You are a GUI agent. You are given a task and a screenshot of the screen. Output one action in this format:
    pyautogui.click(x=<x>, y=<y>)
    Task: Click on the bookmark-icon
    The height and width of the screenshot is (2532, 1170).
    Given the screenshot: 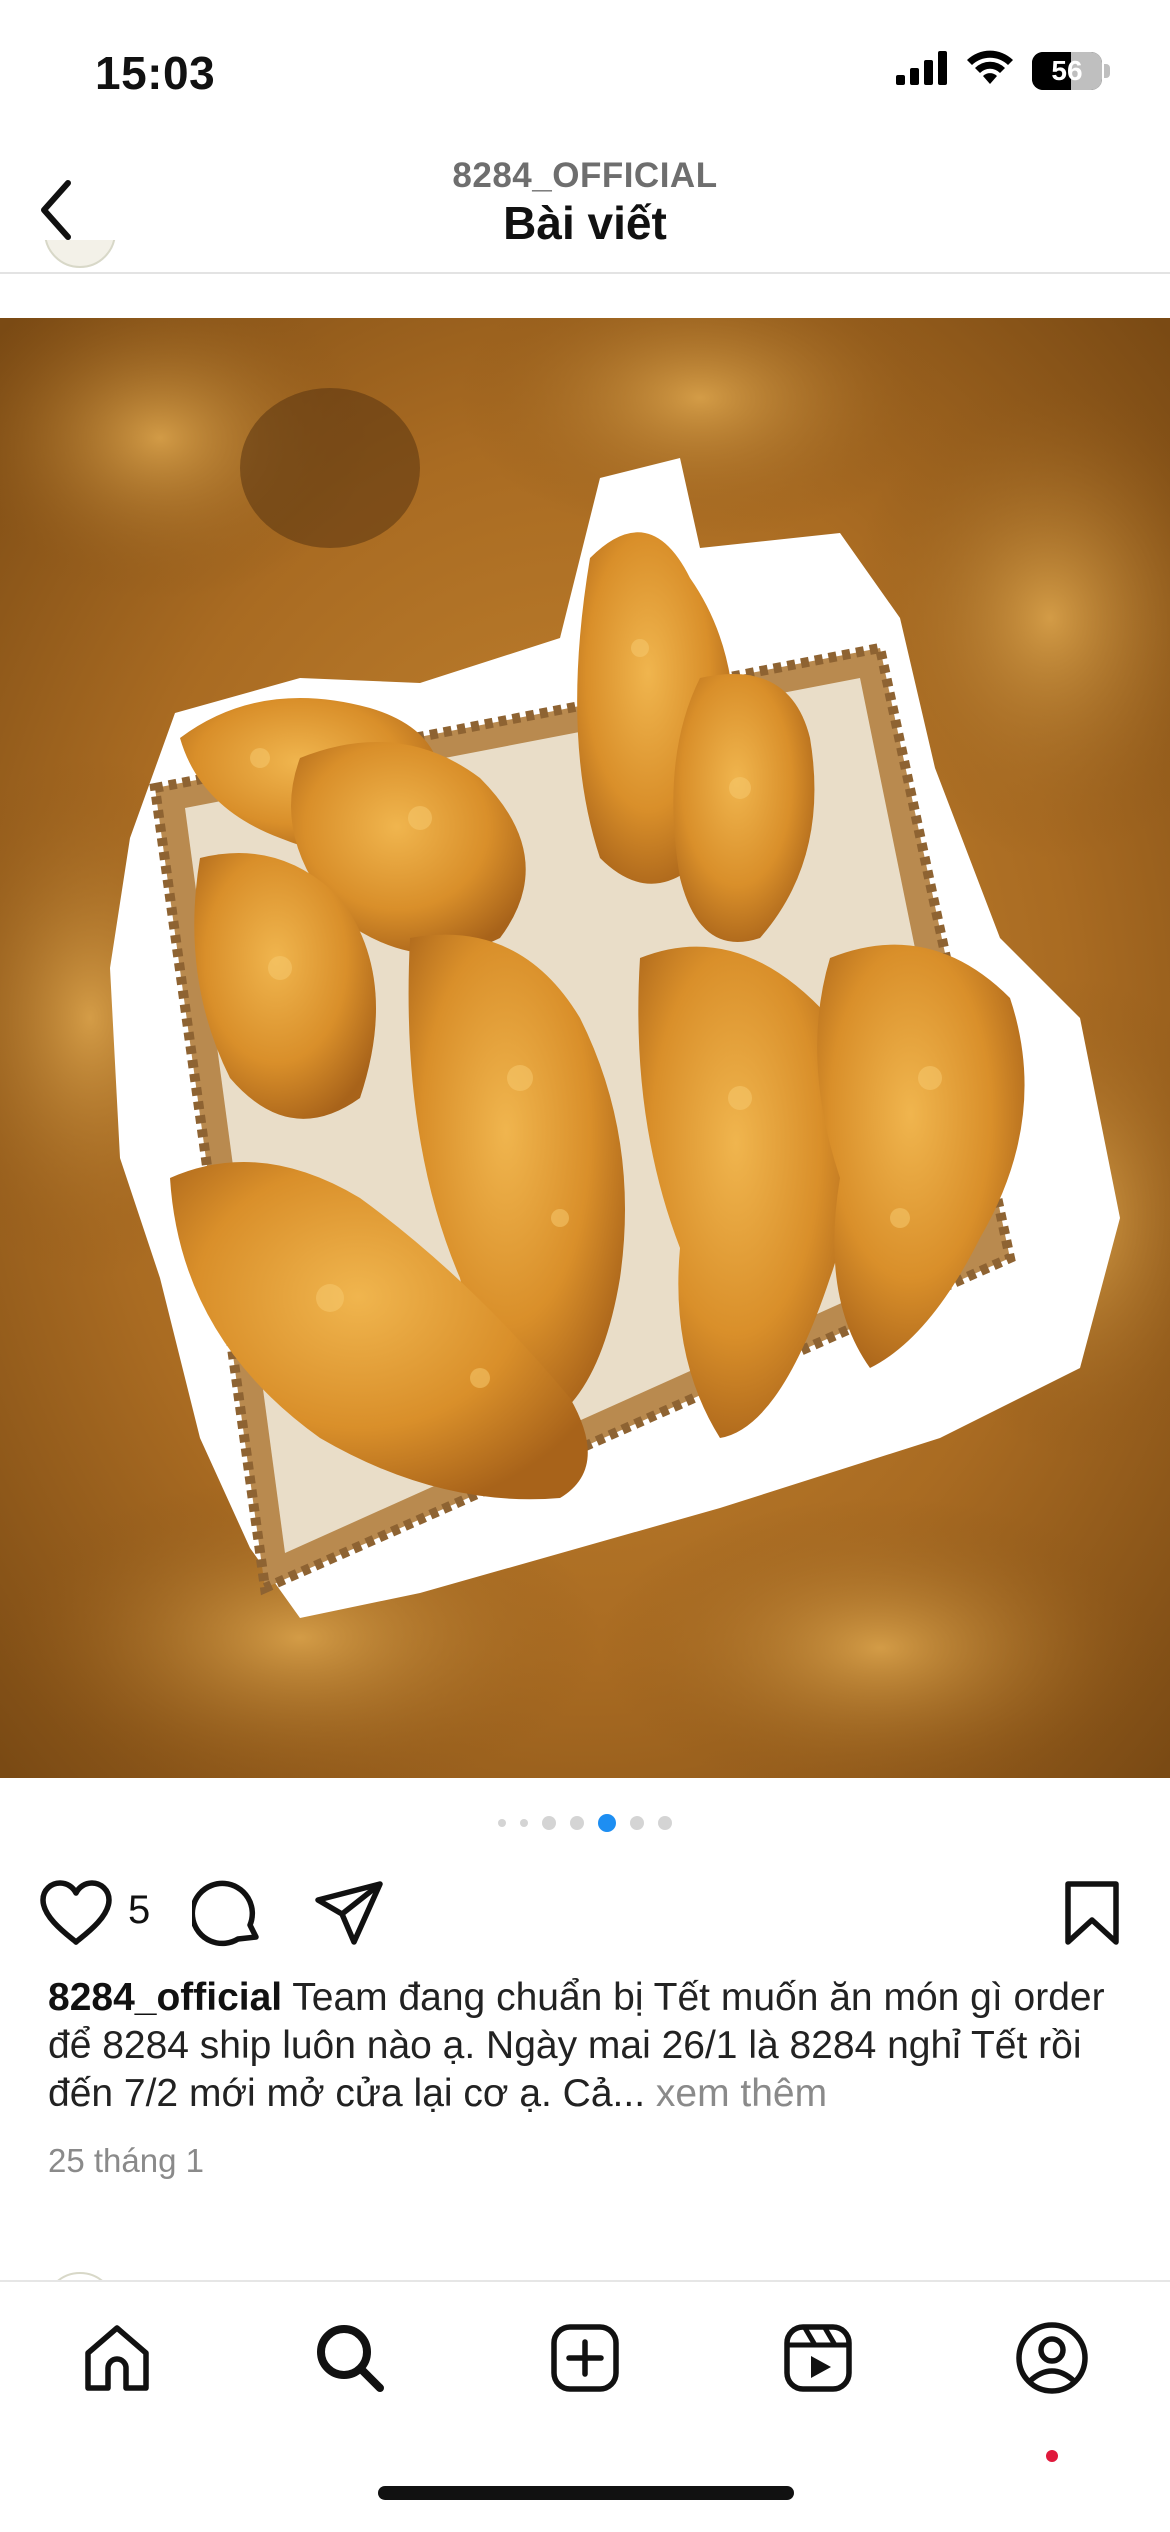 What is the action you would take?
    pyautogui.click(x=1092, y=1913)
    